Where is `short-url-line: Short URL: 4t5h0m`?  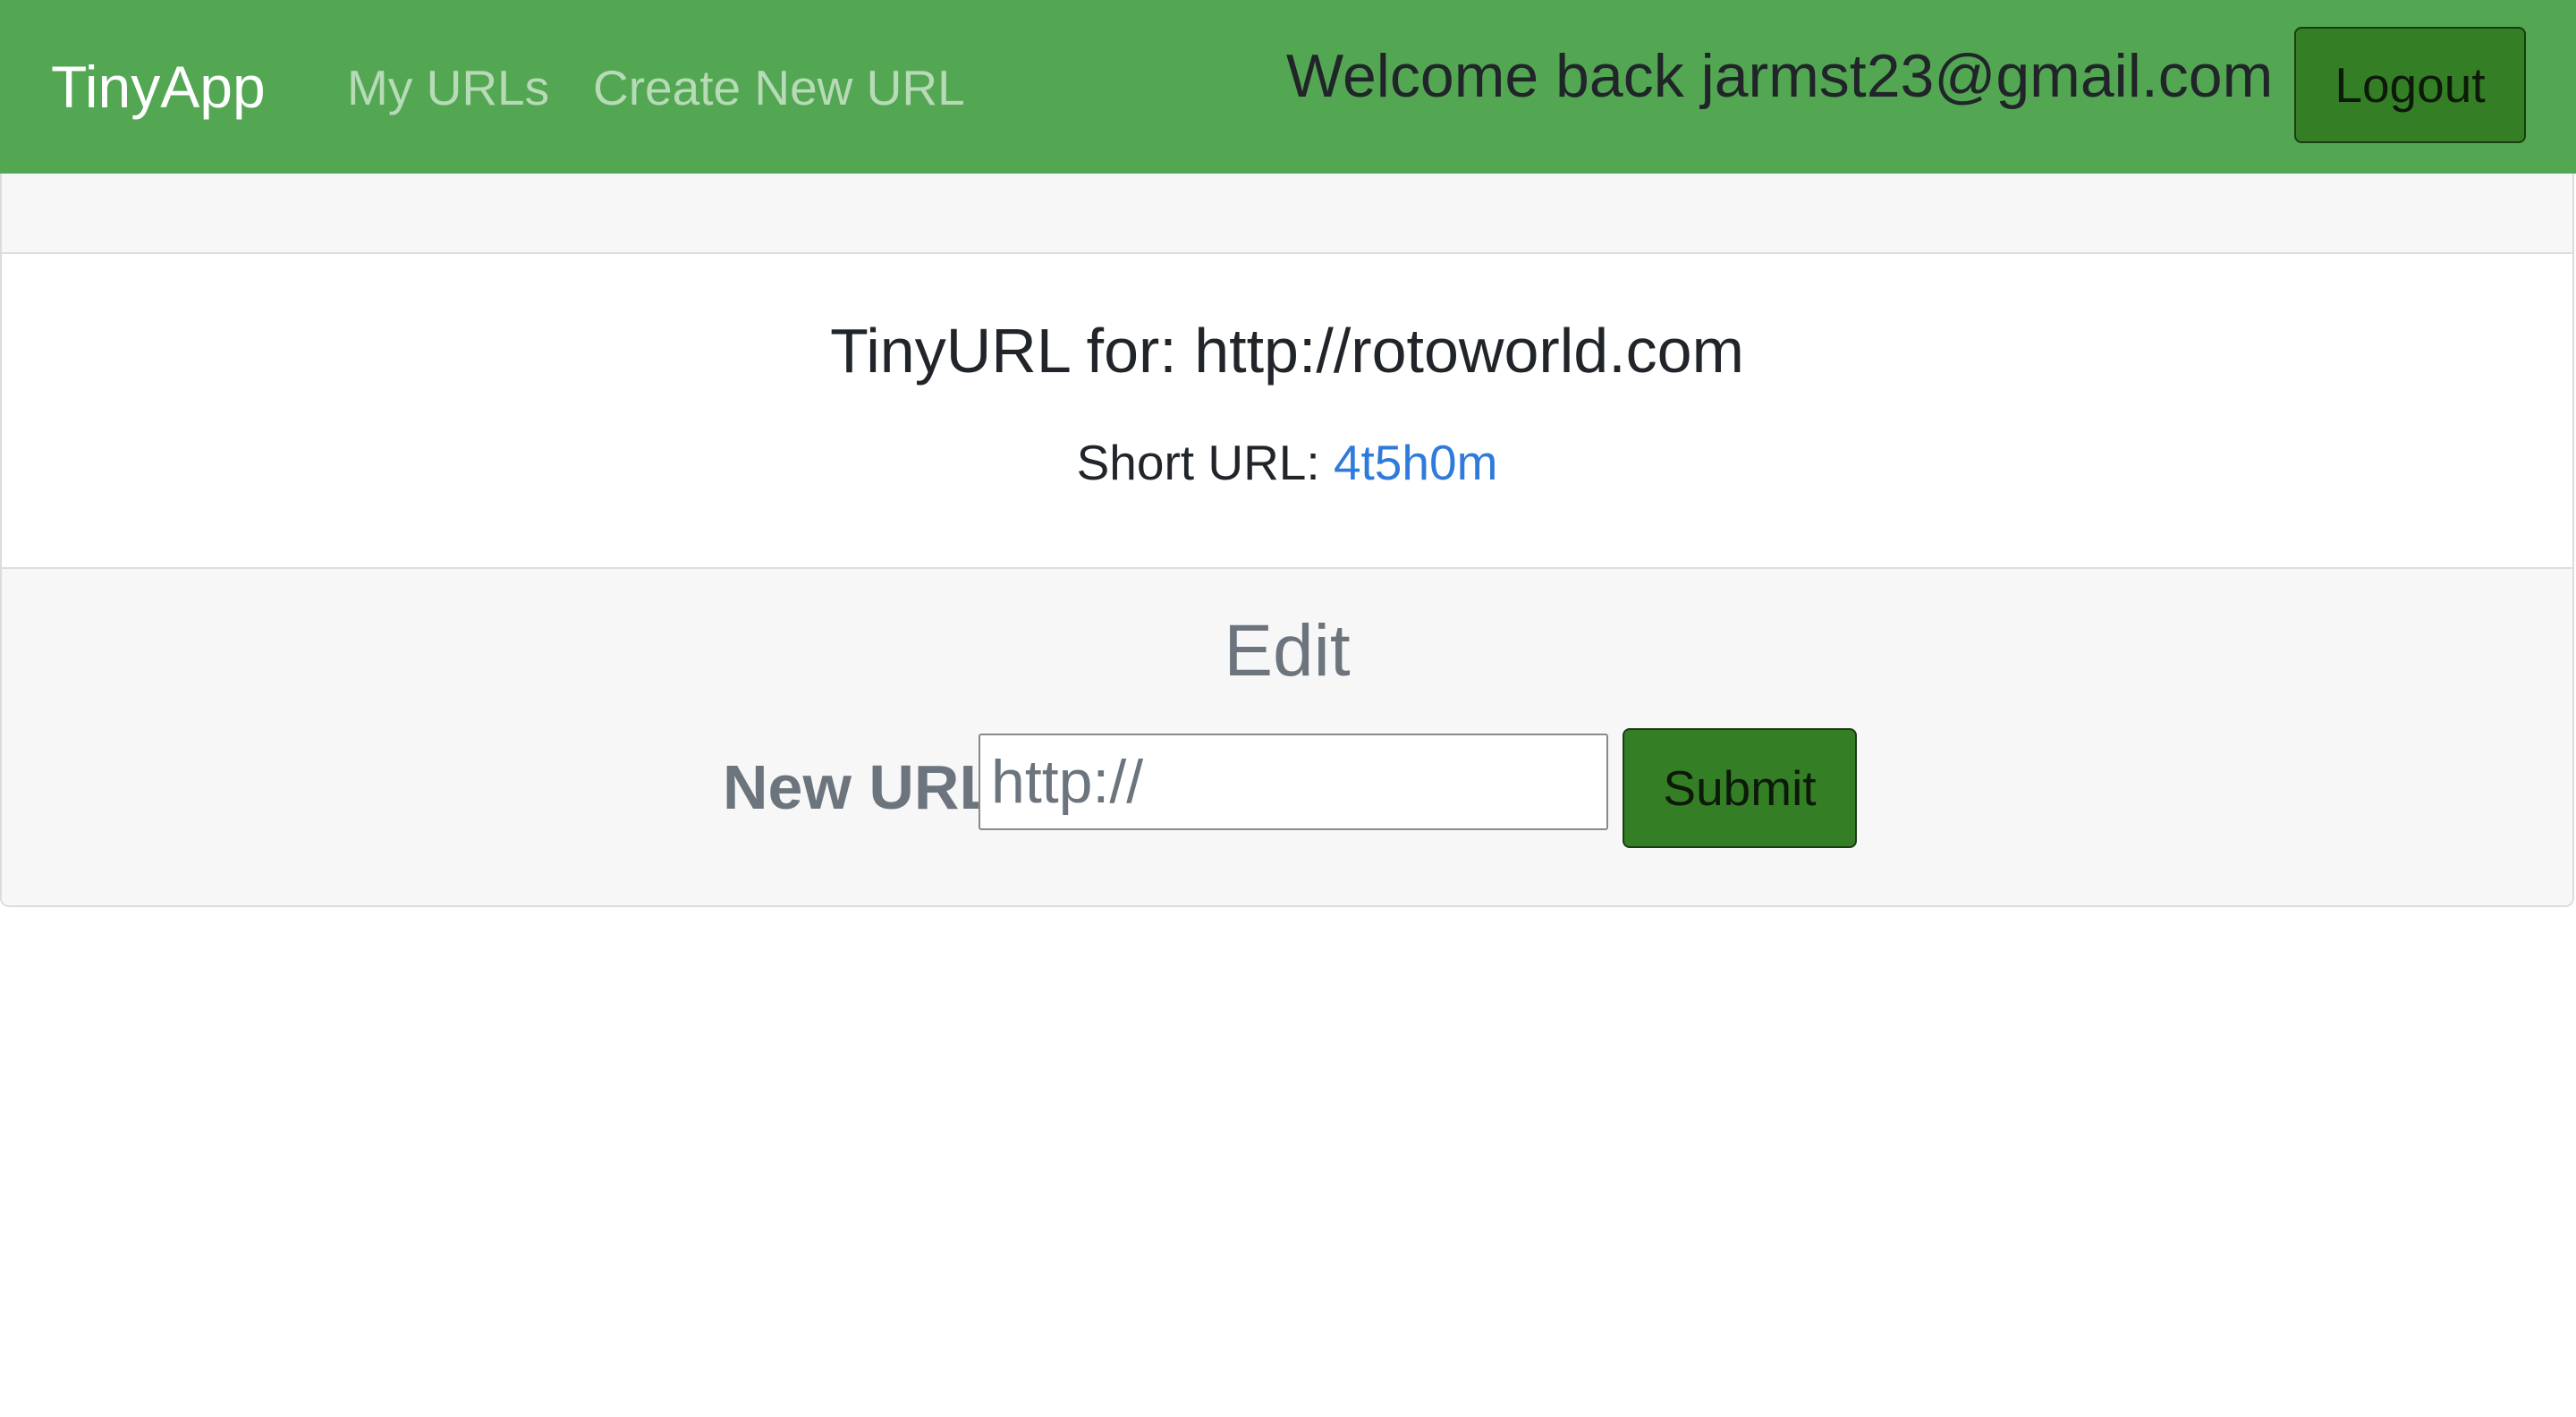 short-url-line: Short URL: 4t5h0m is located at coordinates (1287, 462).